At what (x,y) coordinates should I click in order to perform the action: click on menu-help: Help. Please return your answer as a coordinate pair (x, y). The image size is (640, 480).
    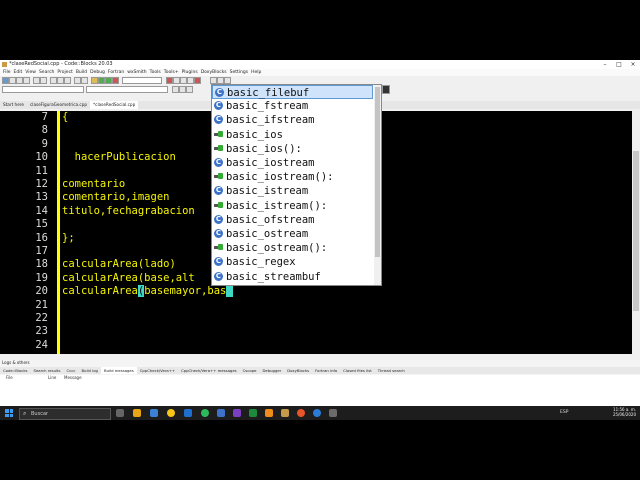
    Looking at the image, I should click on (256, 72).